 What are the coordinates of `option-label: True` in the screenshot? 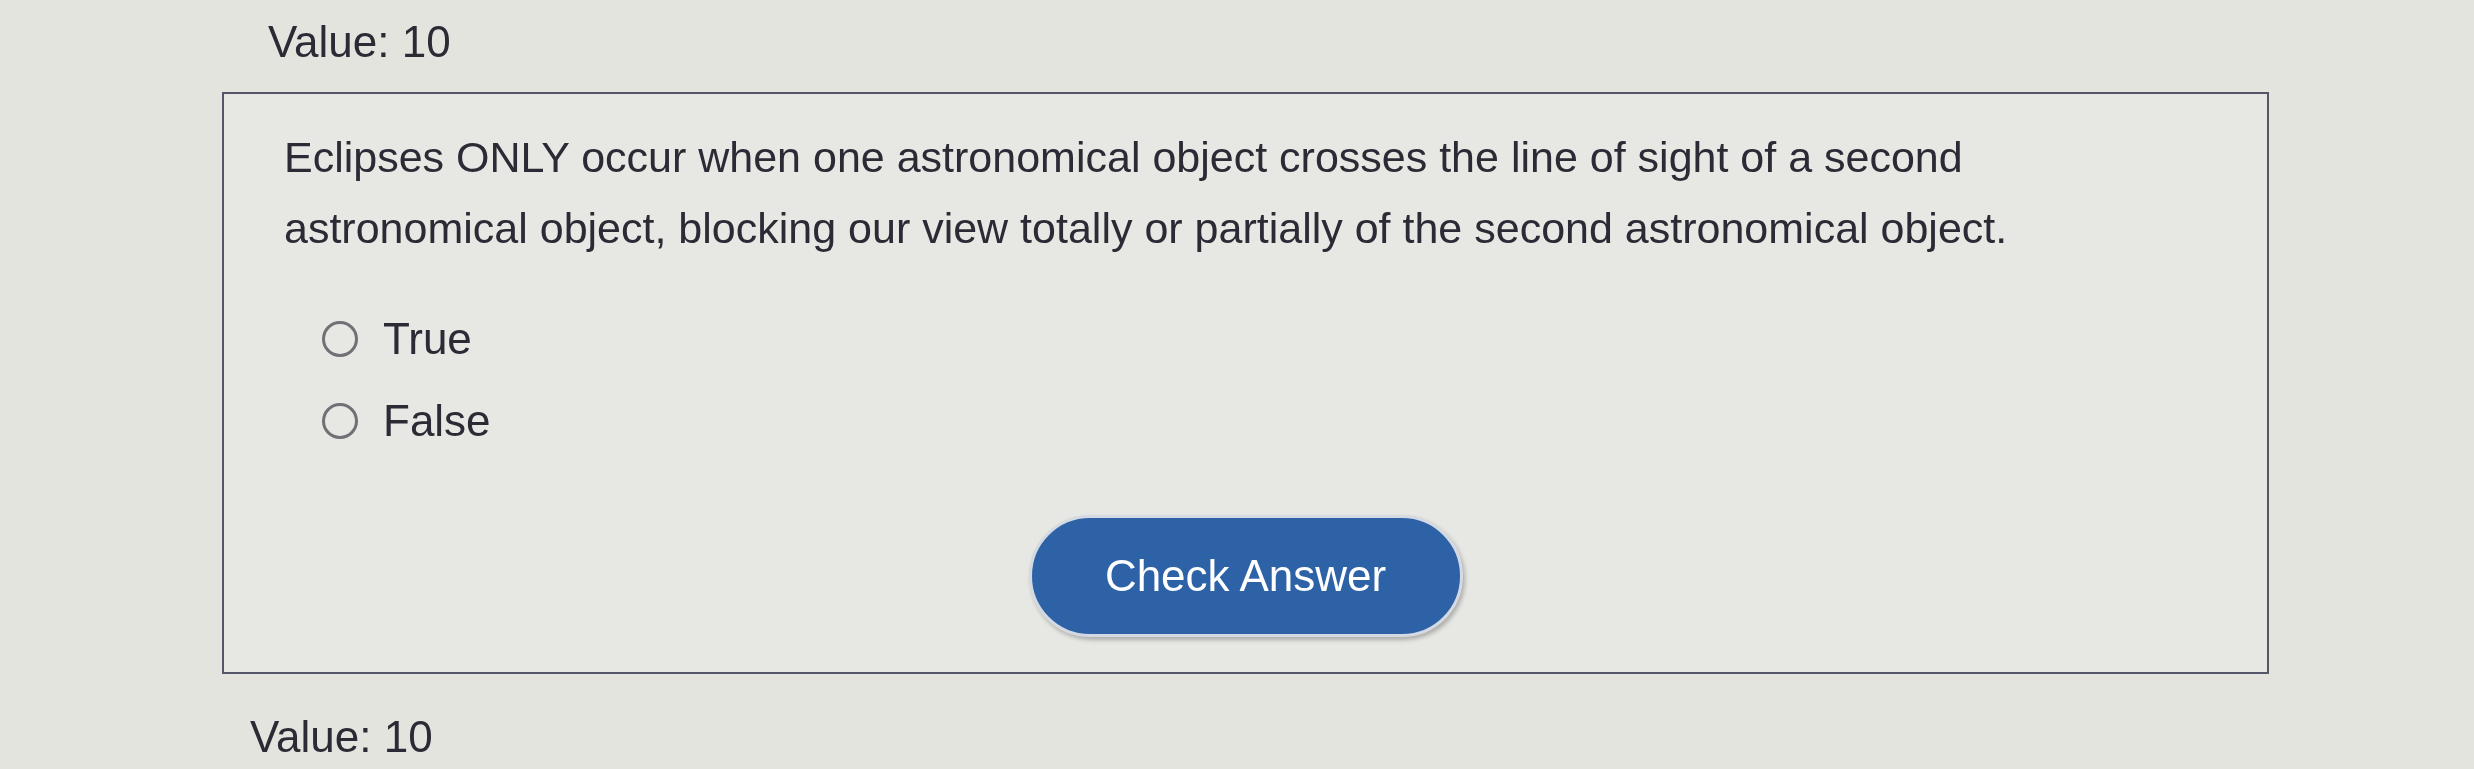 It's located at (427, 339).